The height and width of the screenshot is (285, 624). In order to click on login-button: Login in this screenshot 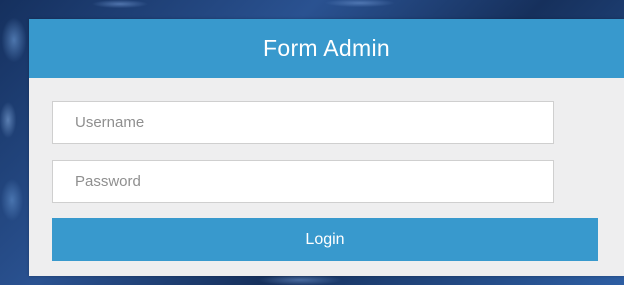, I will do `click(325, 239)`.